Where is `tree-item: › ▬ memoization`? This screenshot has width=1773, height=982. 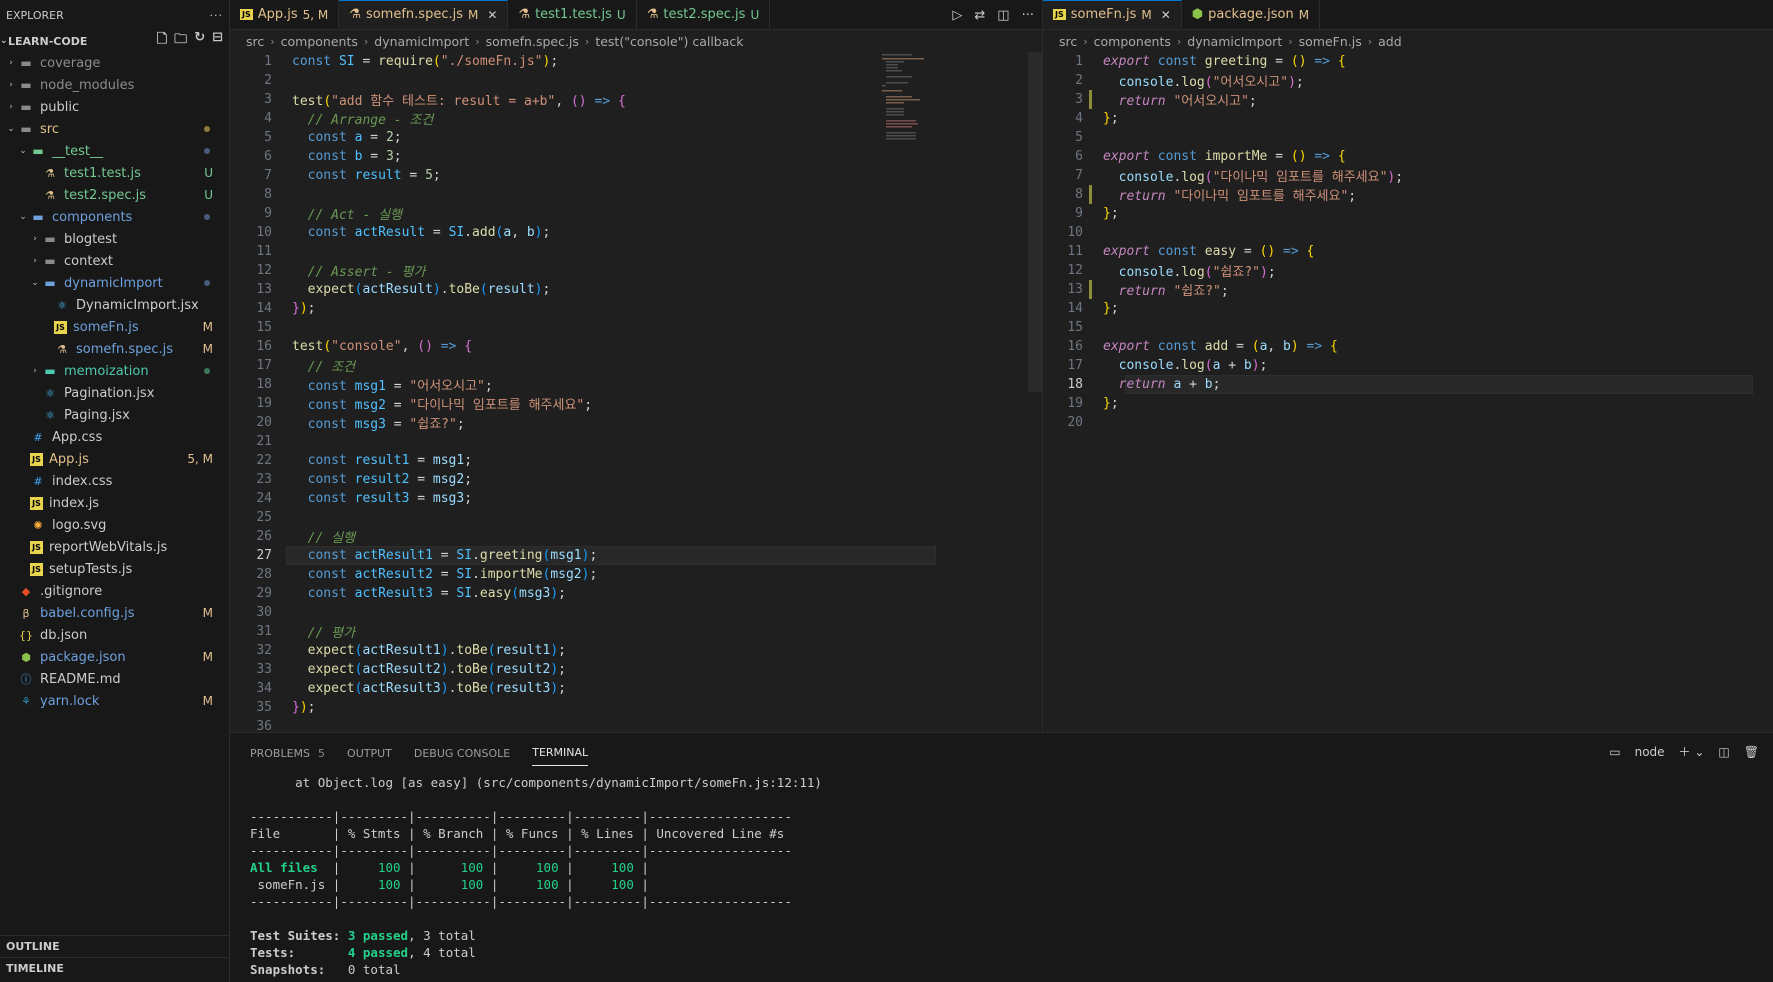
tree-item: › ▬ memoization is located at coordinates (114, 371).